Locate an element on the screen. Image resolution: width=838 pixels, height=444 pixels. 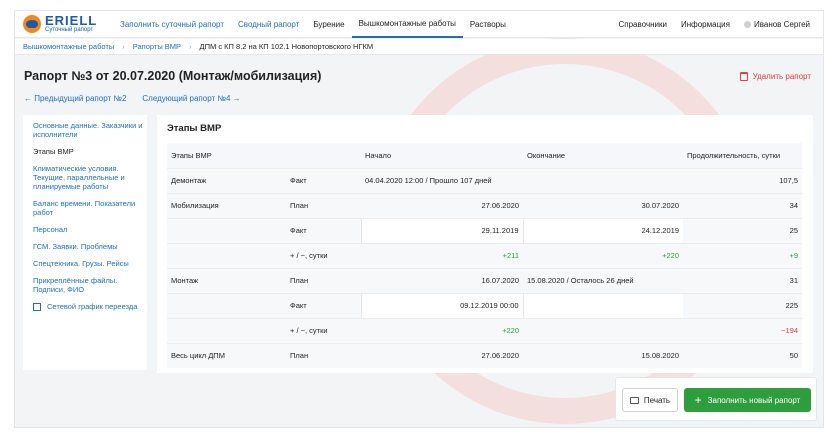
start-input: 09.12.2019 00:00 is located at coordinates (441, 305).